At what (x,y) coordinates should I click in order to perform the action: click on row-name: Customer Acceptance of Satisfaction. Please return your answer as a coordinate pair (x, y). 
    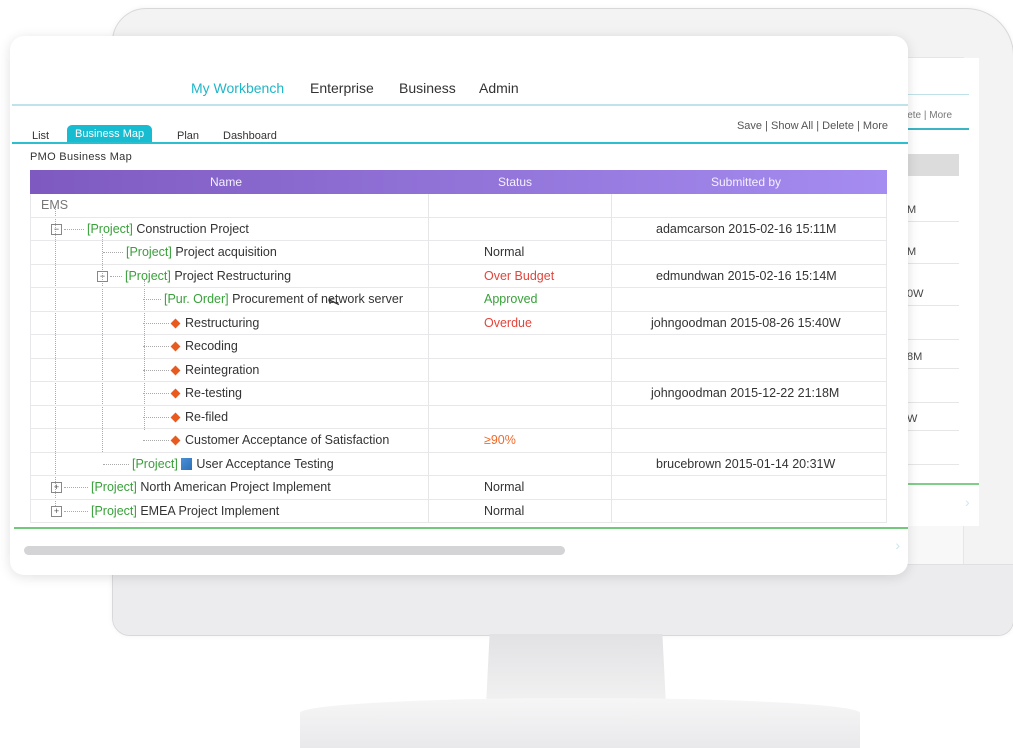
    Looking at the image, I should click on (287, 440).